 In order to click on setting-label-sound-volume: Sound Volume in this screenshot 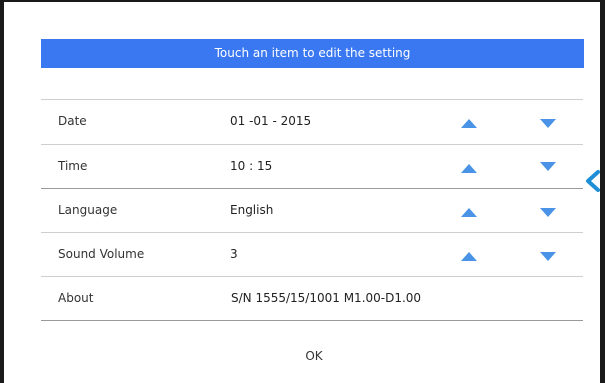, I will do `click(101, 254)`.